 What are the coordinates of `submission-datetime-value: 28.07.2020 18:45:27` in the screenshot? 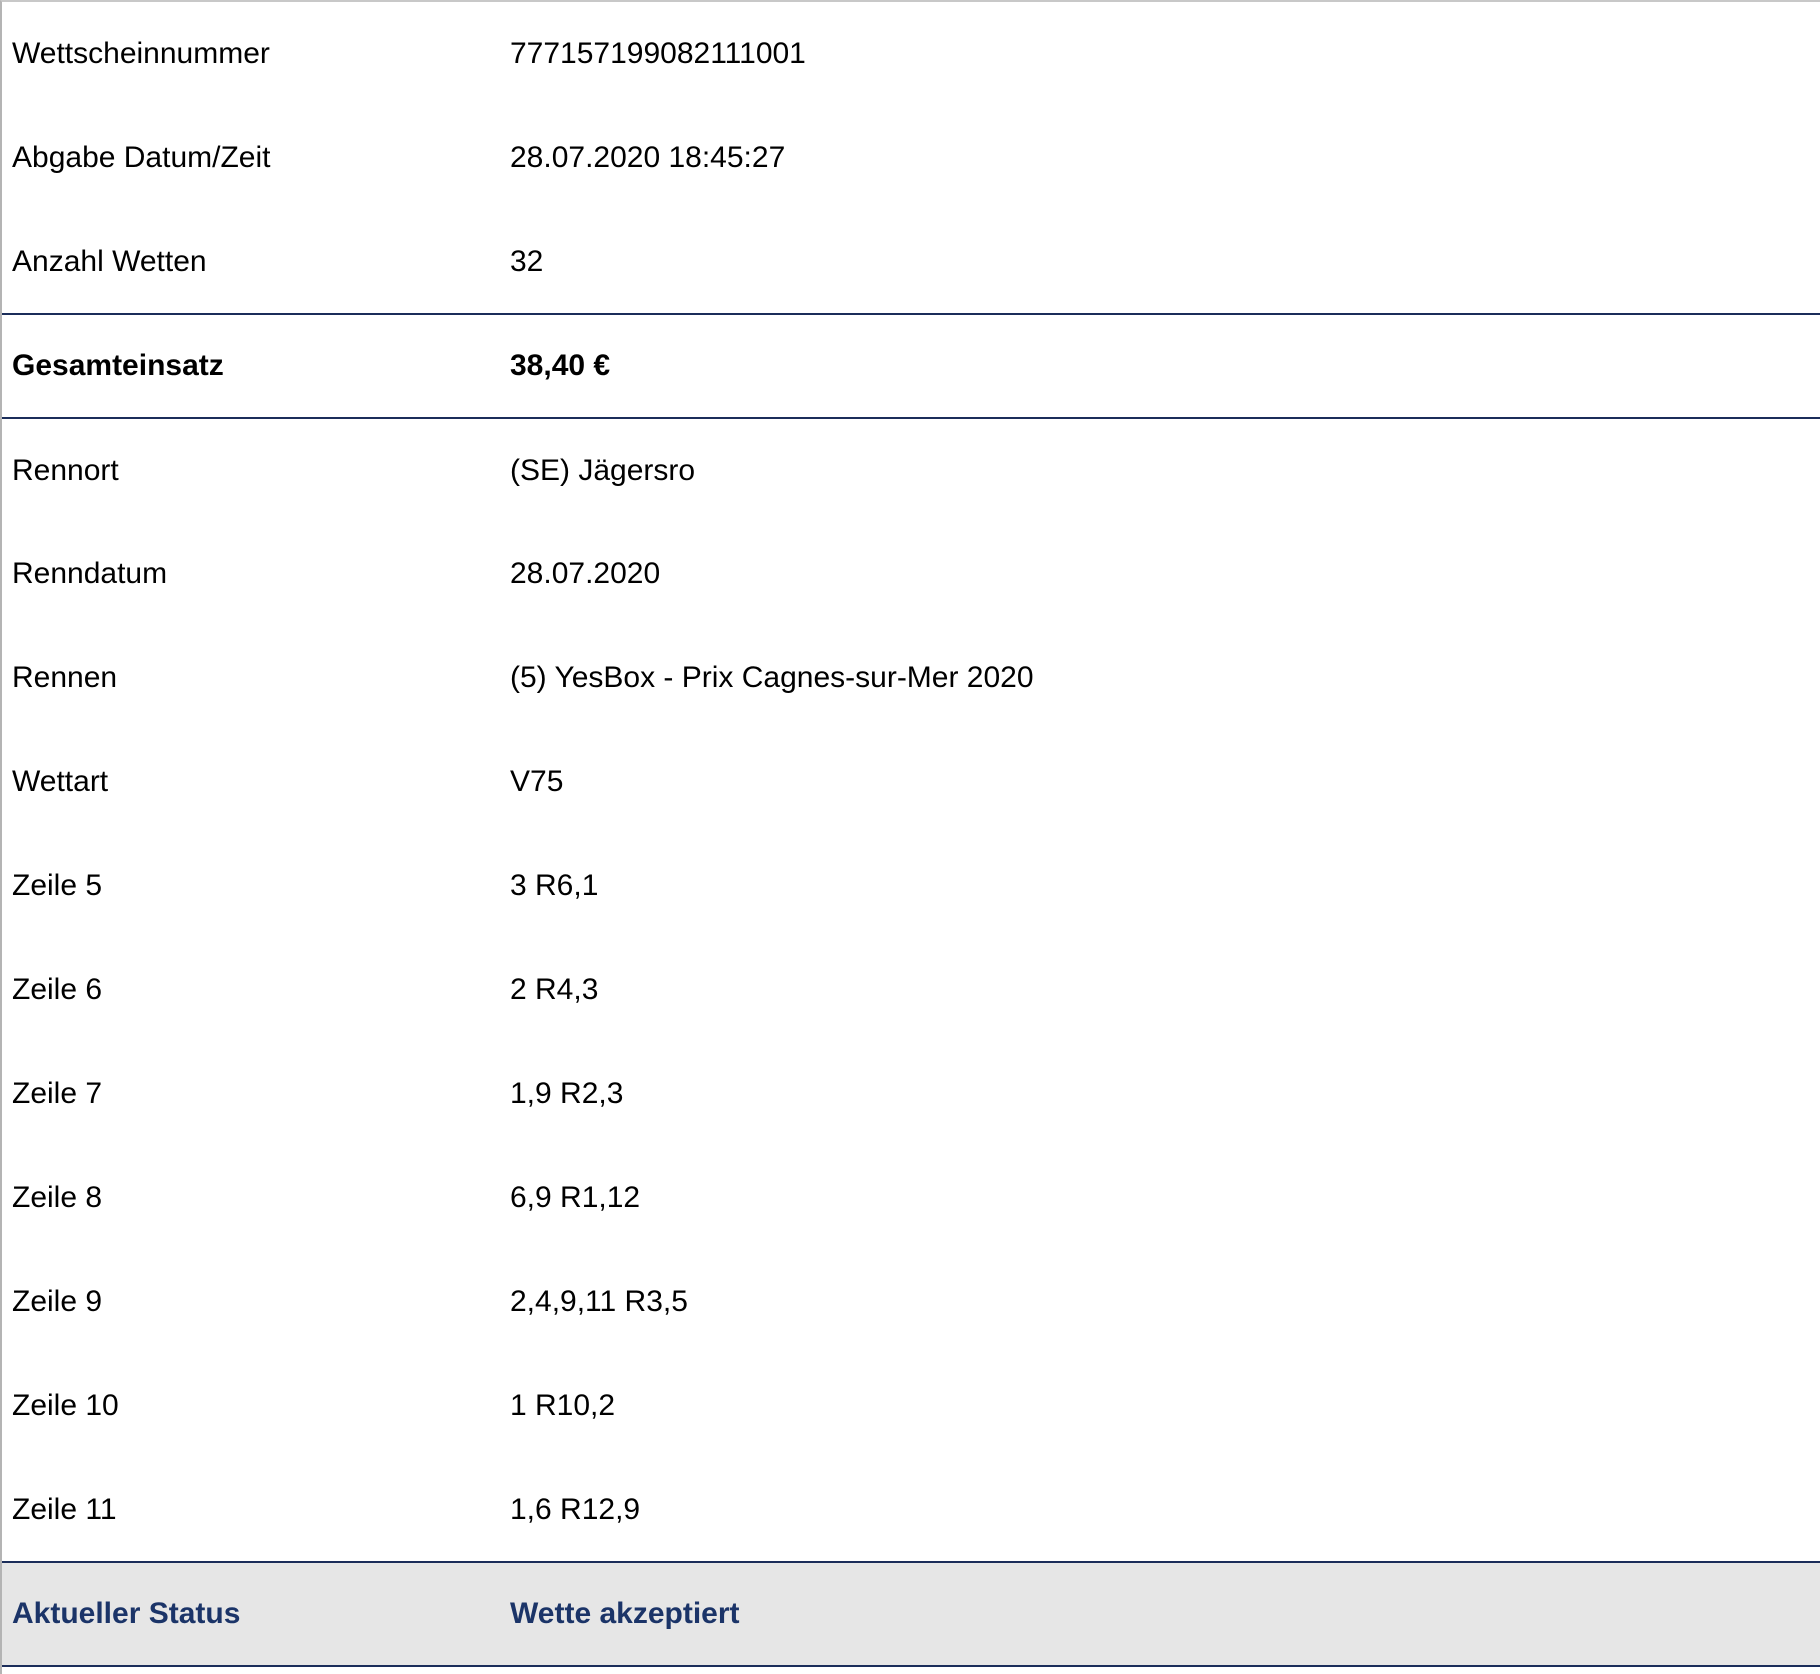 It's located at (648, 157).